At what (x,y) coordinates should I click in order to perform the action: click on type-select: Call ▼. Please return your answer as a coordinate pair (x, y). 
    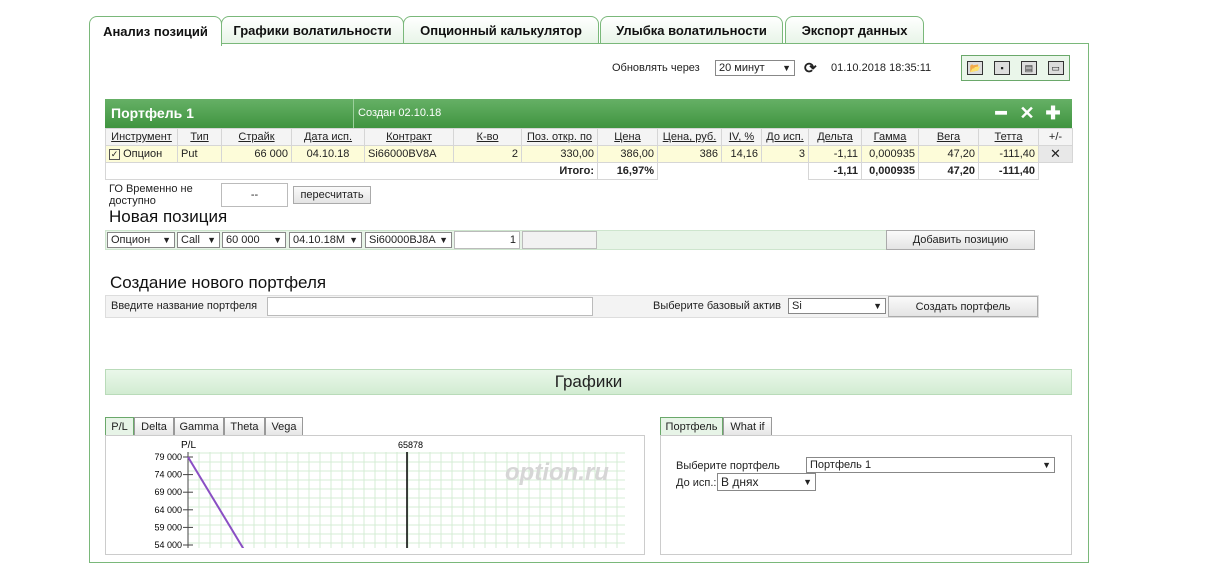
    Looking at the image, I should click on (198, 240).